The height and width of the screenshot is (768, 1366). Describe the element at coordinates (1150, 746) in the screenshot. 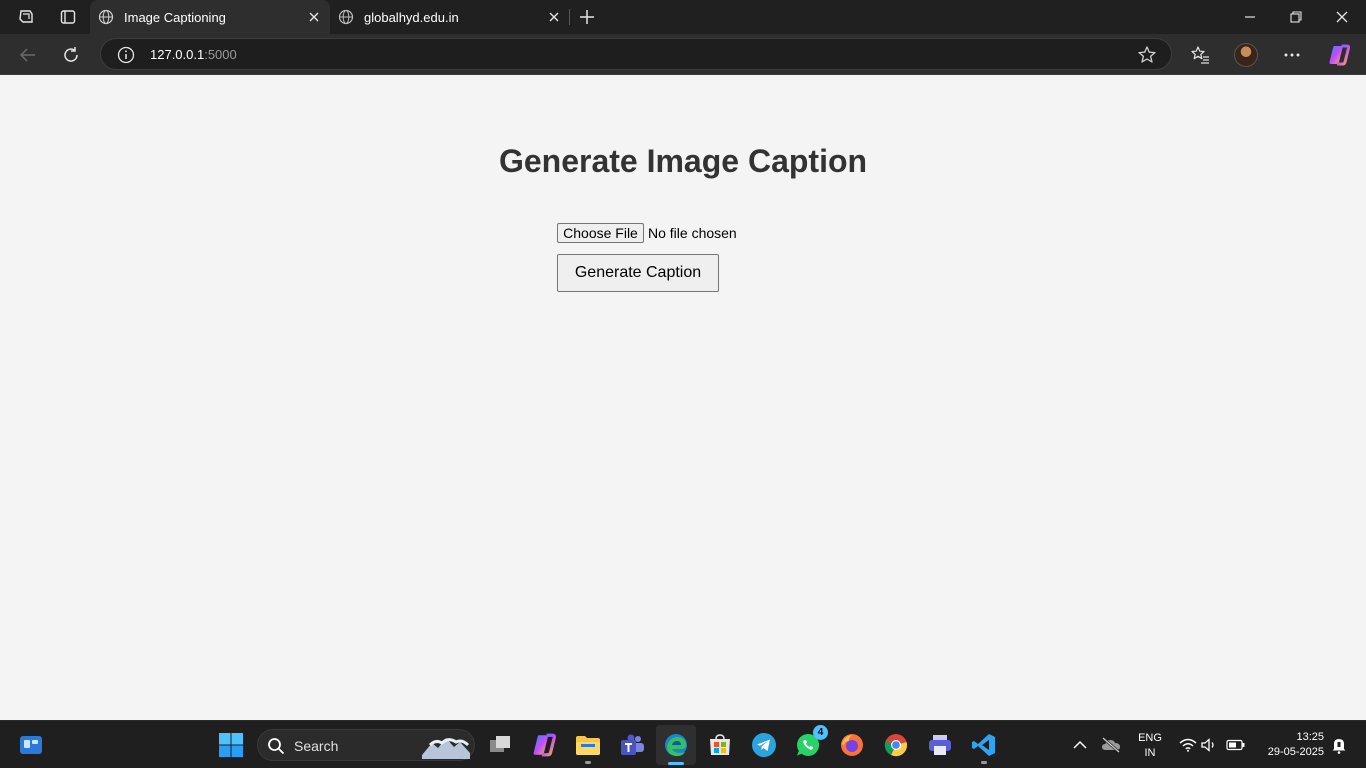

I see `language-indicator: ENG IN` at that location.